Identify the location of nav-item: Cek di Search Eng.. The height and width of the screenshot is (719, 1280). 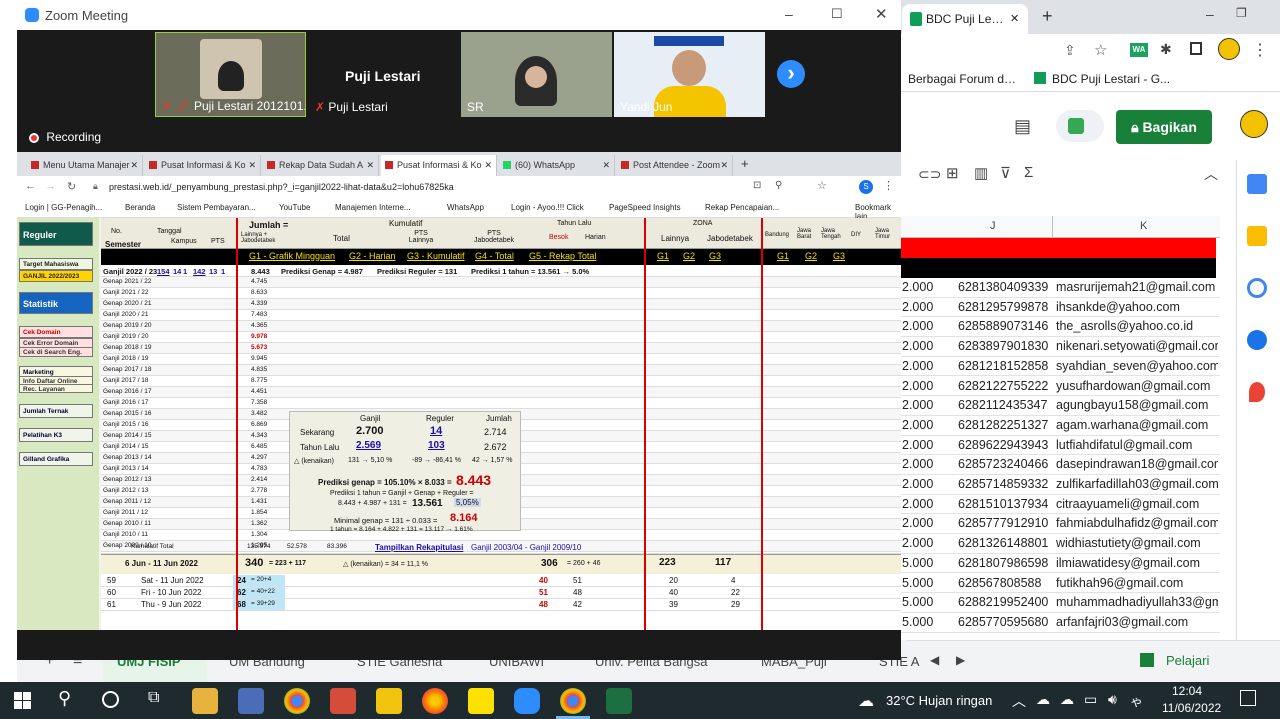
(56, 352).